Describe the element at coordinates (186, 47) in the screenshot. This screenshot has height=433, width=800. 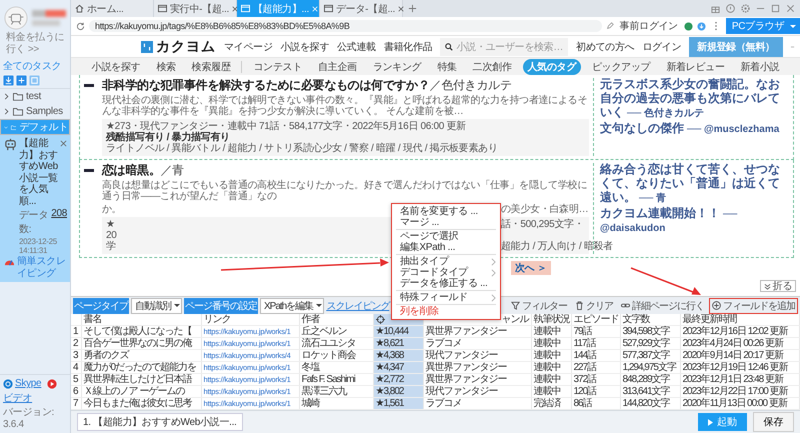
I see `site-logo: カクヨム` at that location.